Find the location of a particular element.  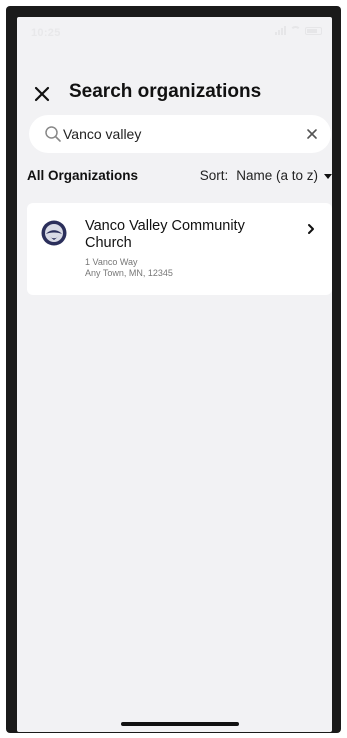

close-button is located at coordinates (42, 92).